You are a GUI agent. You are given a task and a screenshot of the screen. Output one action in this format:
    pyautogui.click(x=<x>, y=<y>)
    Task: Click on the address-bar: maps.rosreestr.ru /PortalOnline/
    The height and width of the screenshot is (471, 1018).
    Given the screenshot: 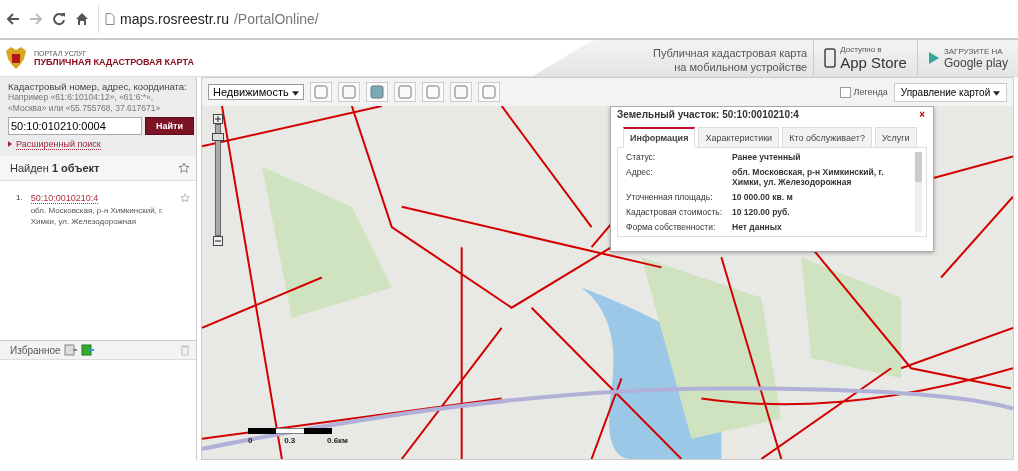 What is the action you would take?
    pyautogui.click(x=558, y=19)
    